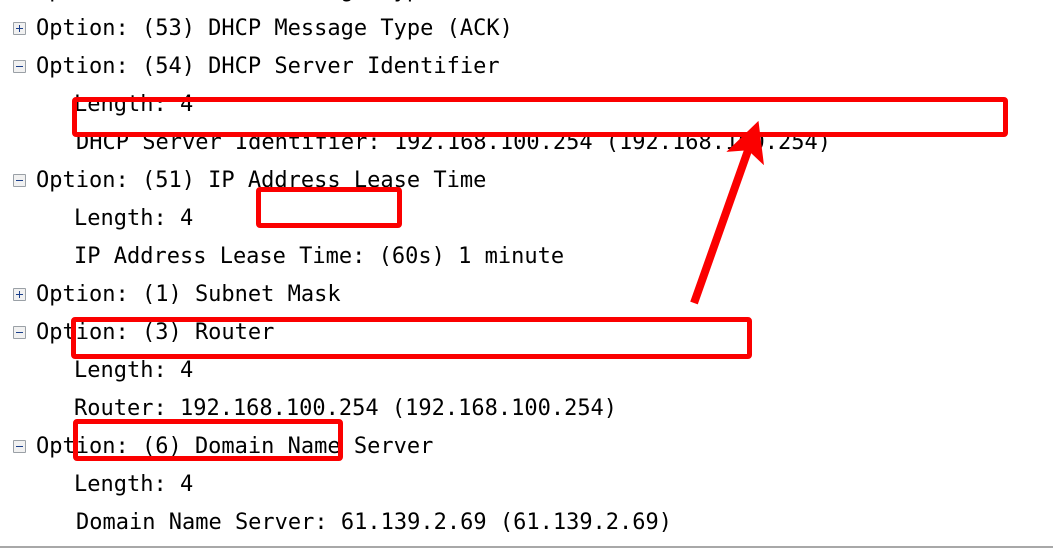 Image resolution: width=1053 pixels, height=558 pixels. Describe the element at coordinates (261, 180) in the screenshot. I see `tree-row-label: Option: (51) IP Address Lease Time` at that location.